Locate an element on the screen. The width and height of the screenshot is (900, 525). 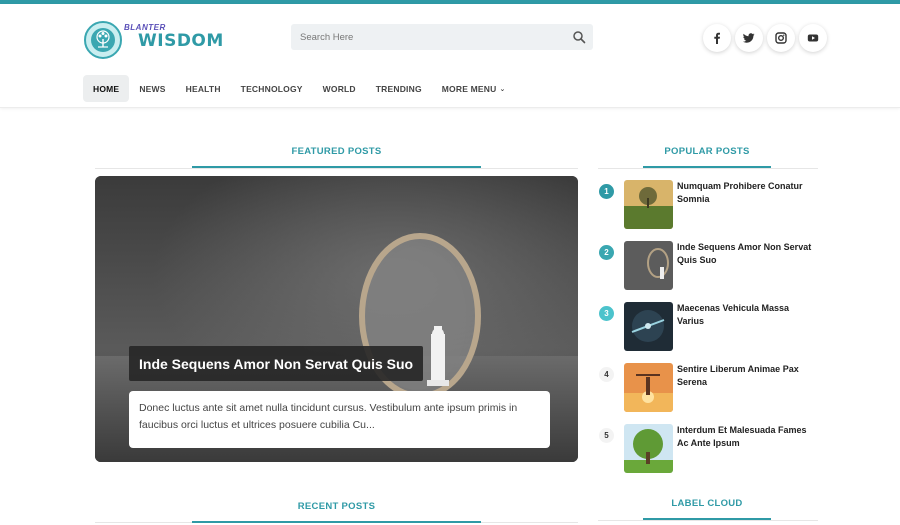
nav-item-trending: TRENDING is located at coordinates (399, 88).